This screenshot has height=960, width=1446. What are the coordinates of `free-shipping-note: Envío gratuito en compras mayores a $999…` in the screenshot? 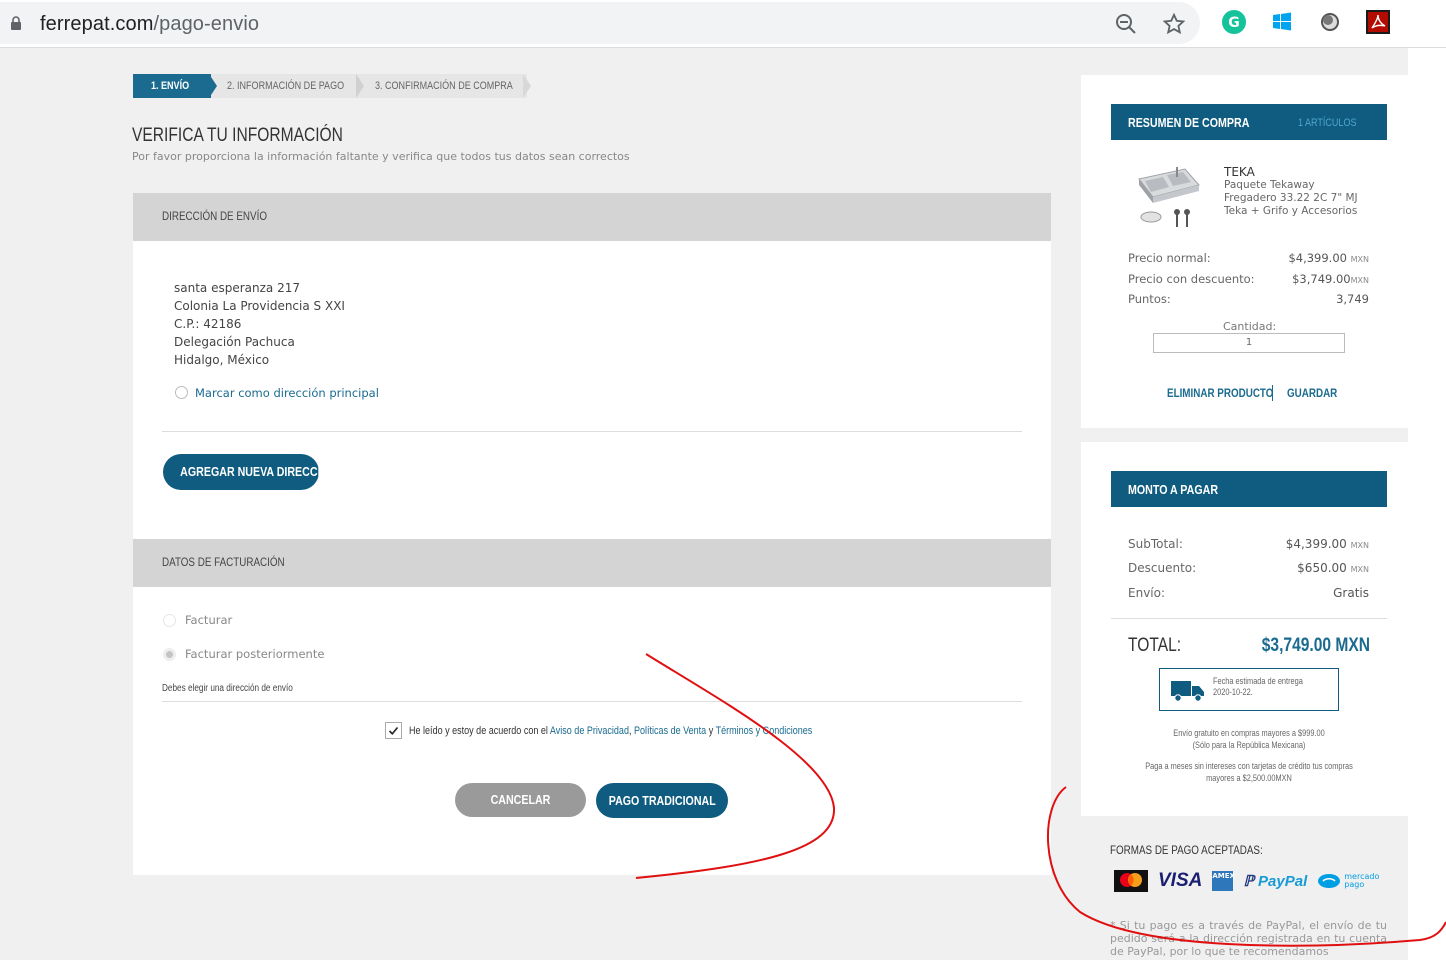 It's located at (1249, 739).